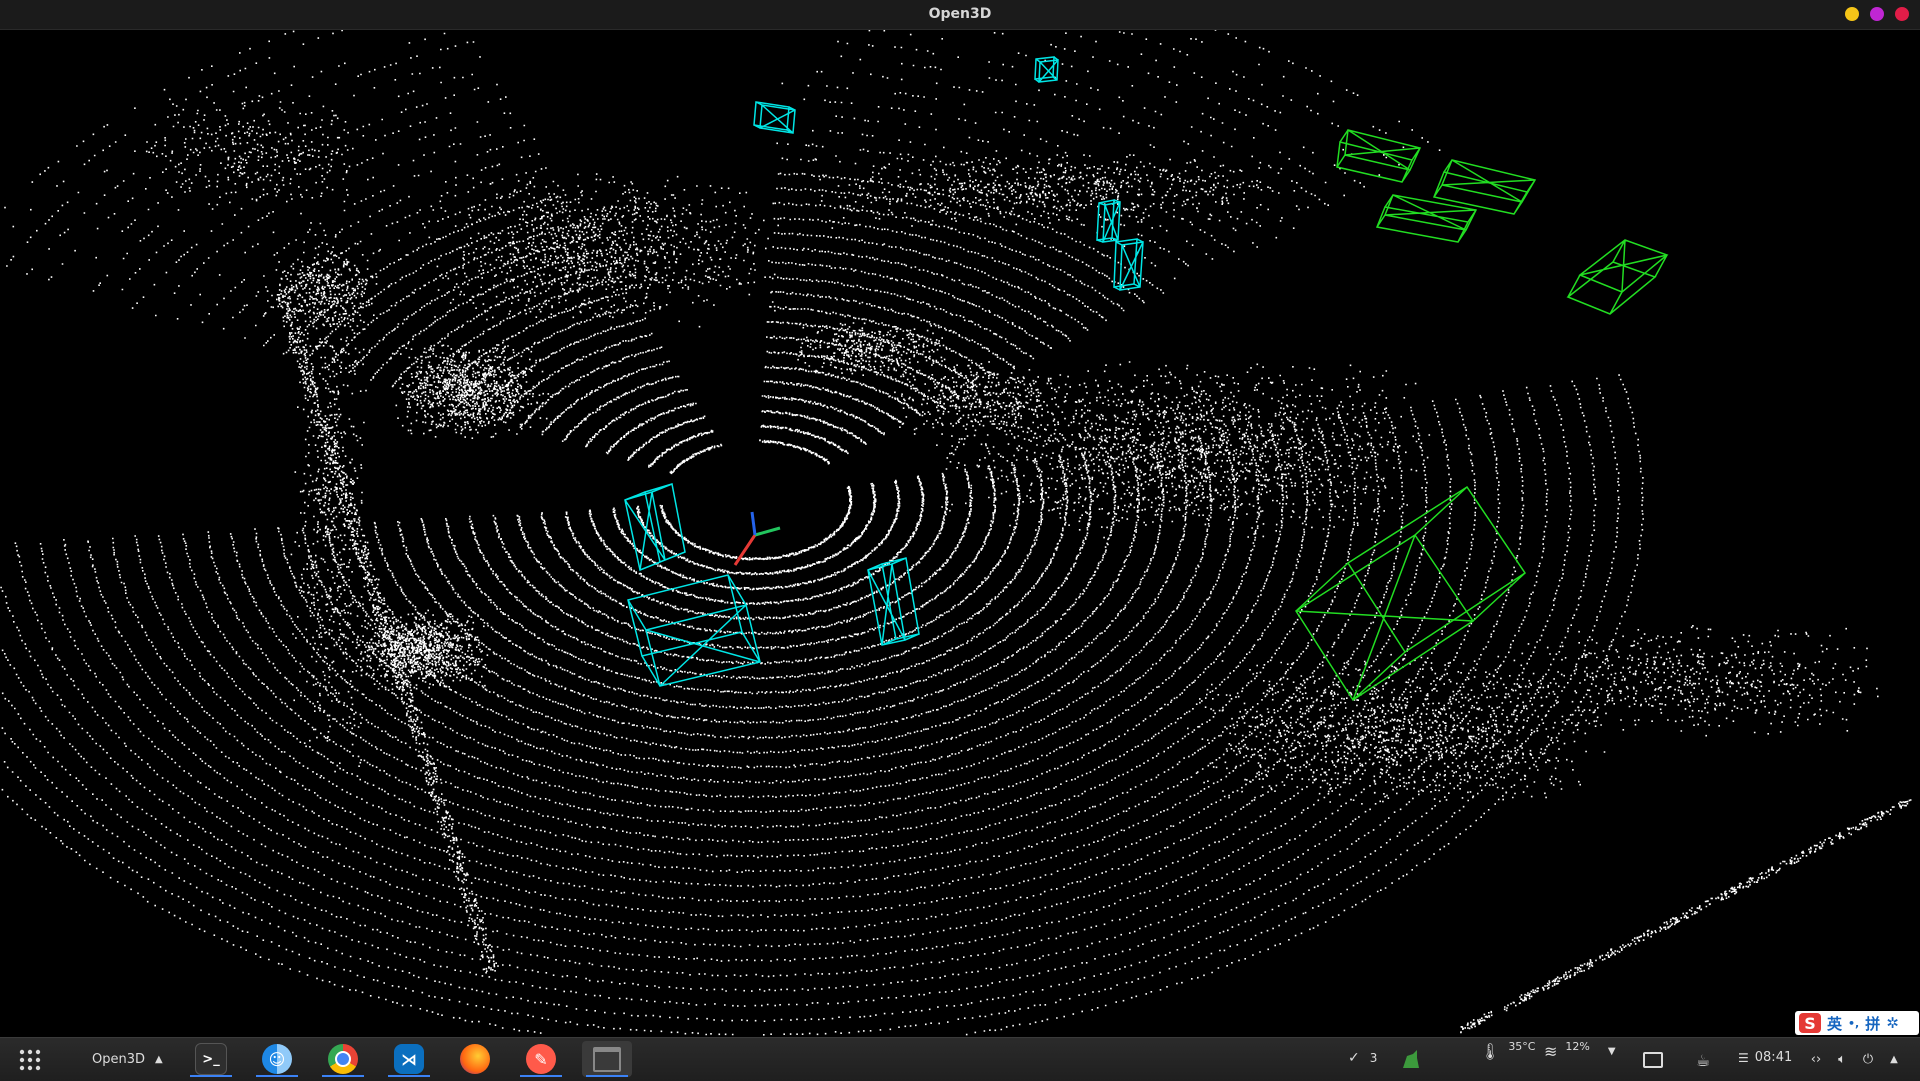 The height and width of the screenshot is (1081, 1920). I want to click on check-tray: ✓ 3, so click(1362, 1058).